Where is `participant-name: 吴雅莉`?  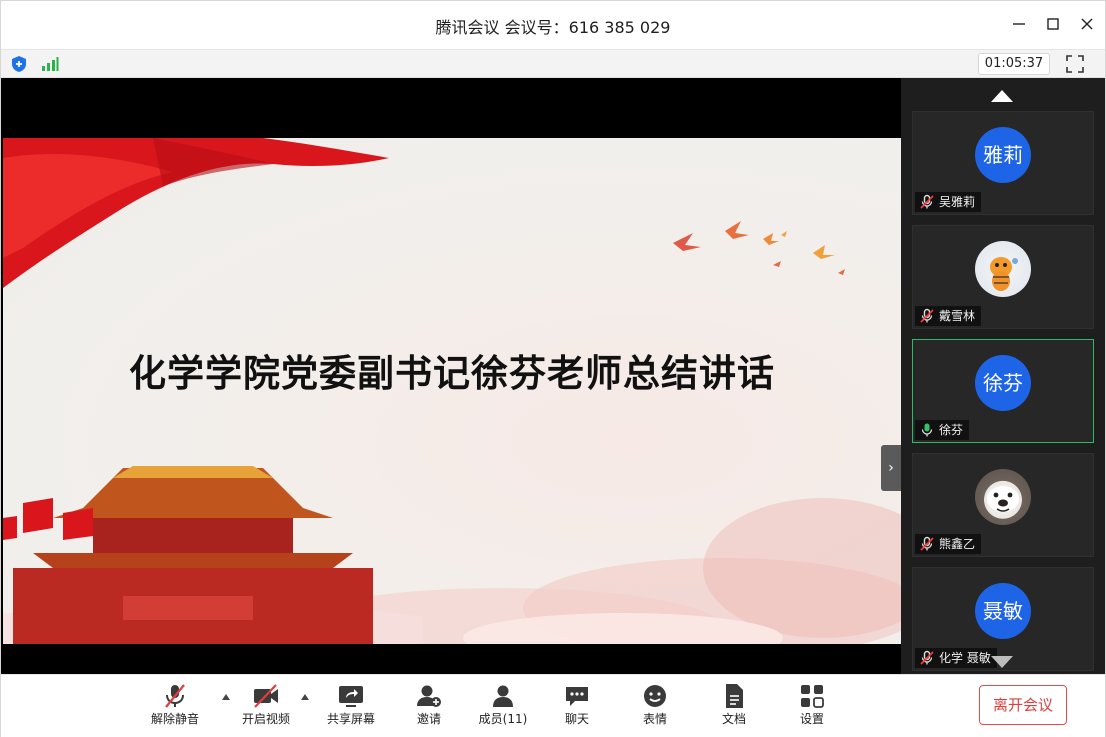 participant-name: 吴雅莉 is located at coordinates (957, 202).